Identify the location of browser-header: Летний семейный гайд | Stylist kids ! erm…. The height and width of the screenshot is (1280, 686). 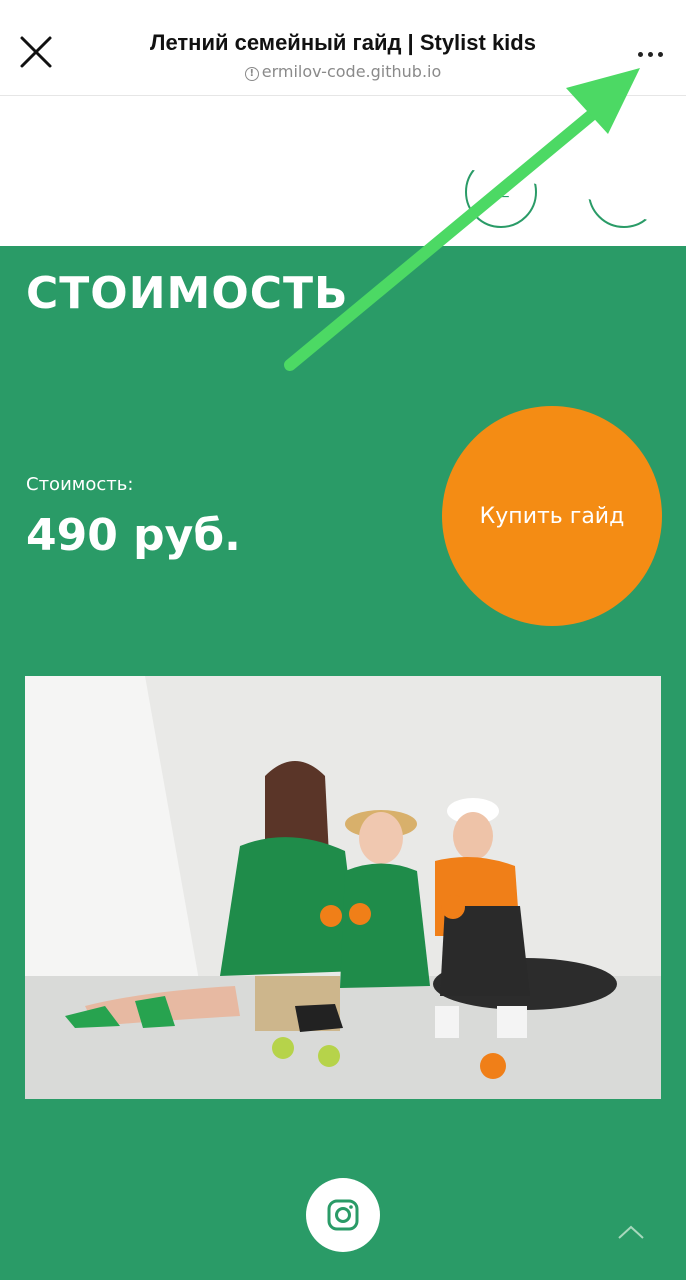
(343, 48).